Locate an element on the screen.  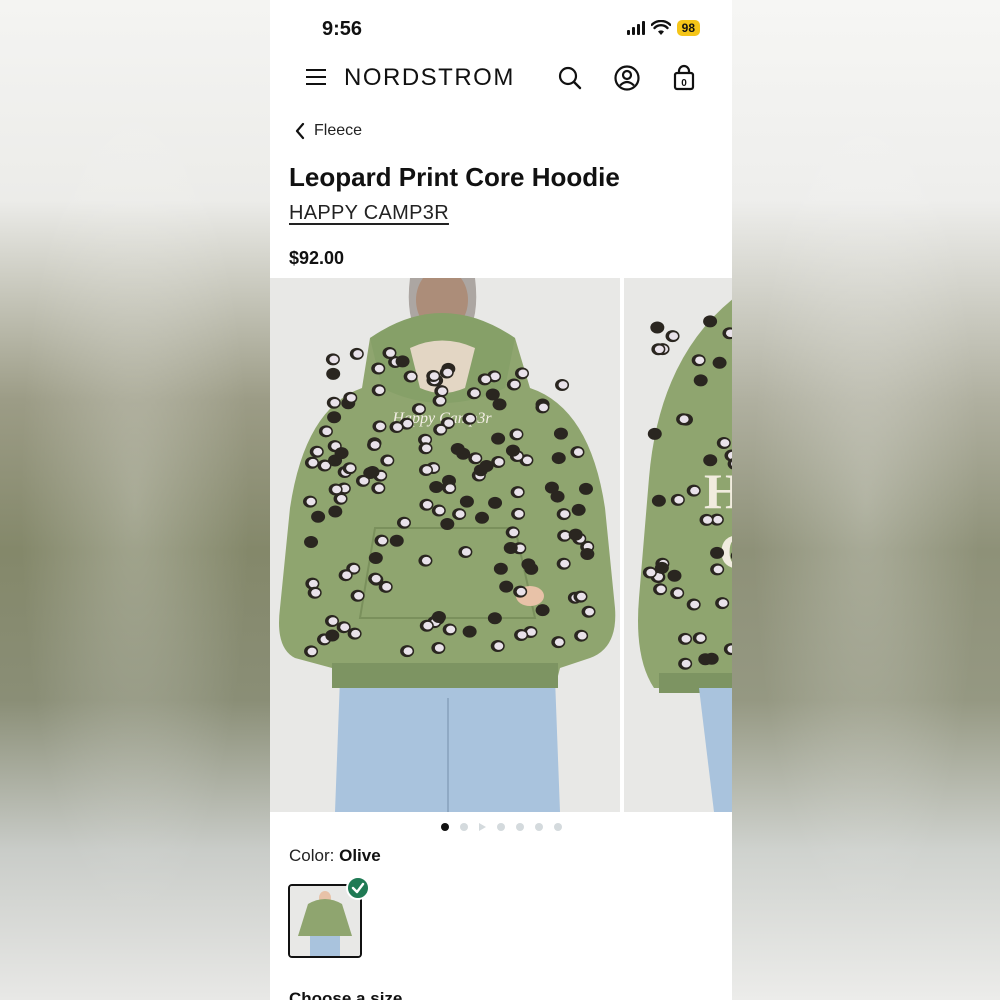
svg-text: H is located at coordinates (718, 491).